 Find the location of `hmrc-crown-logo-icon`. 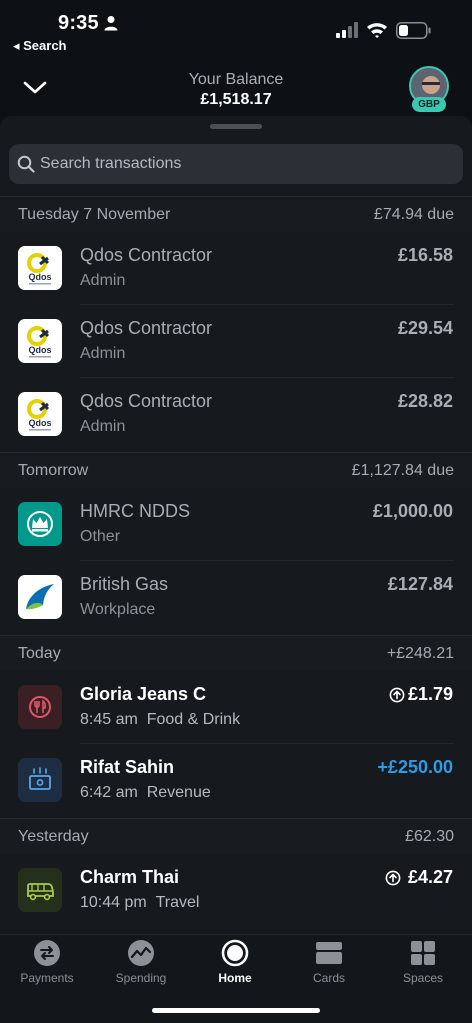

hmrc-crown-logo-icon is located at coordinates (40, 524).